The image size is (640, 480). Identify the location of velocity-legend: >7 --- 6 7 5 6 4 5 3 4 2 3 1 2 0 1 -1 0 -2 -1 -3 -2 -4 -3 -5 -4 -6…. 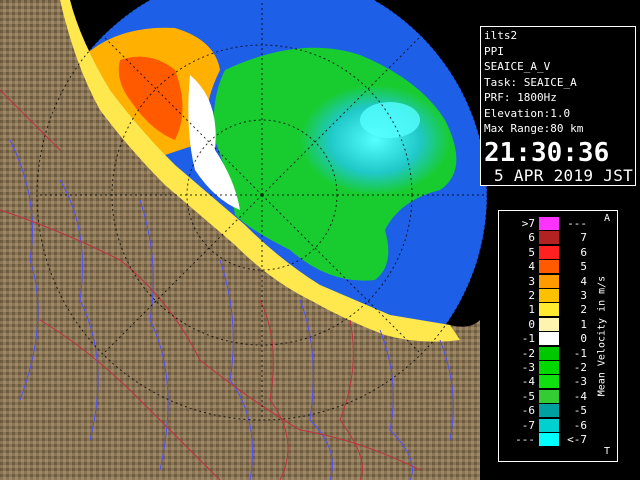
(558, 336).